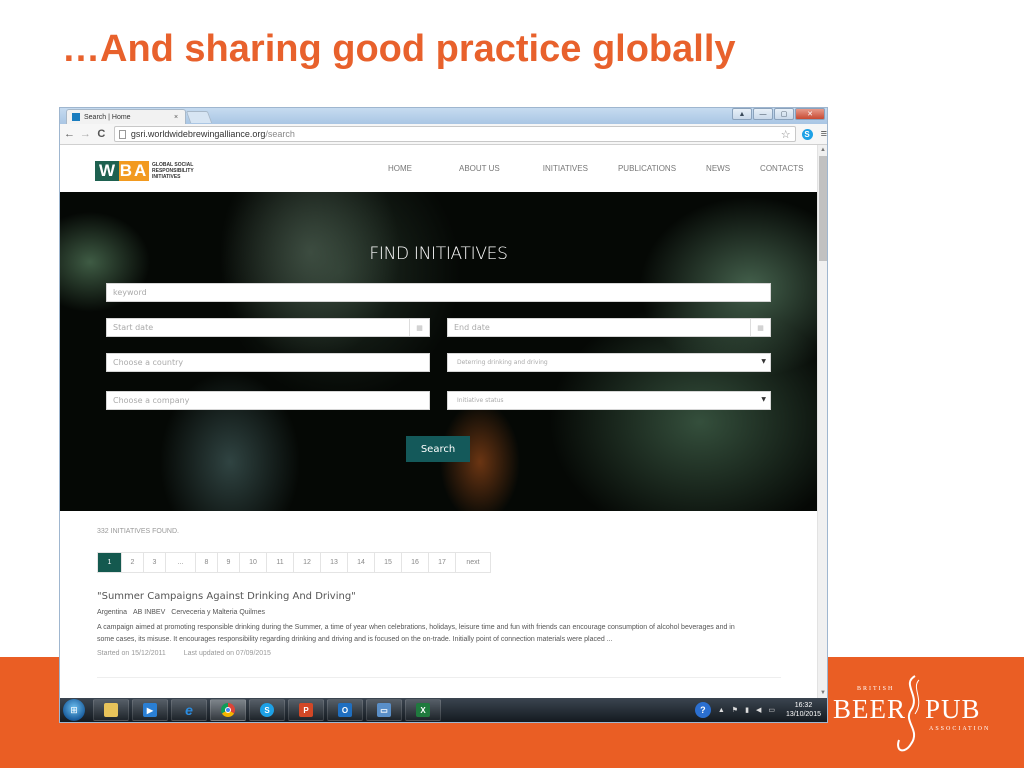 The width and height of the screenshot is (1024, 768). Describe the element at coordinates (822, 421) in the screenshot. I see `page-scrollbar: ▲ ▼` at that location.